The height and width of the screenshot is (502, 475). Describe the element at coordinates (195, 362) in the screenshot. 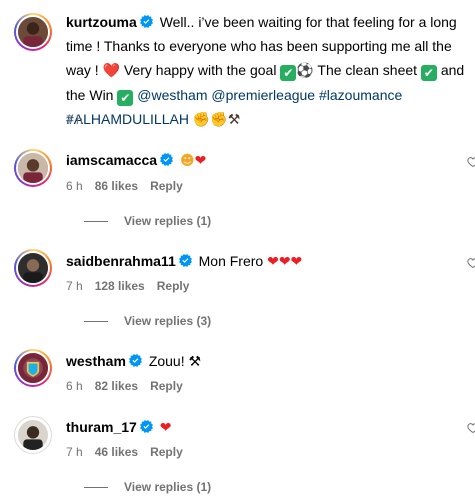

I see `hammers-emoji-icon: ⚒` at that location.